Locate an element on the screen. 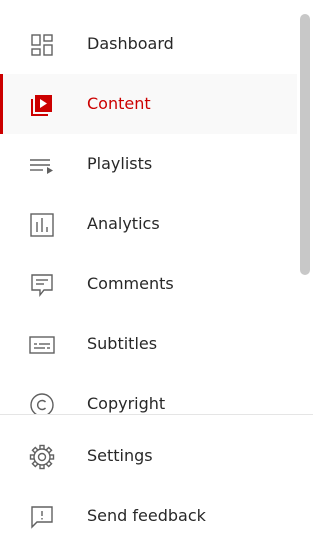  sidebar-item-label: Analytics is located at coordinates (123, 223).